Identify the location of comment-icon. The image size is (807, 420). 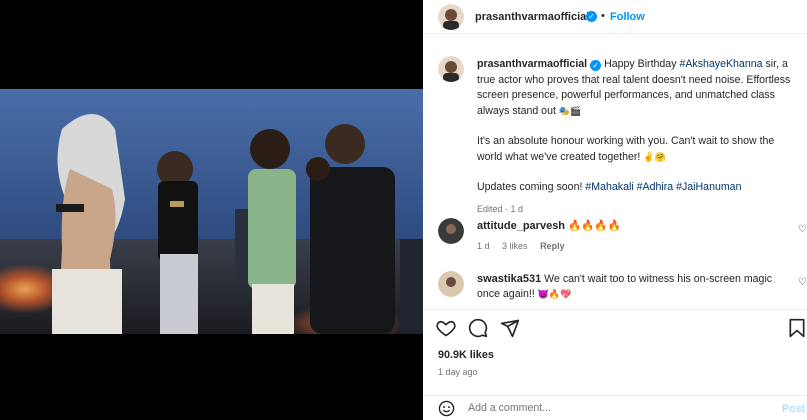
(478, 330).